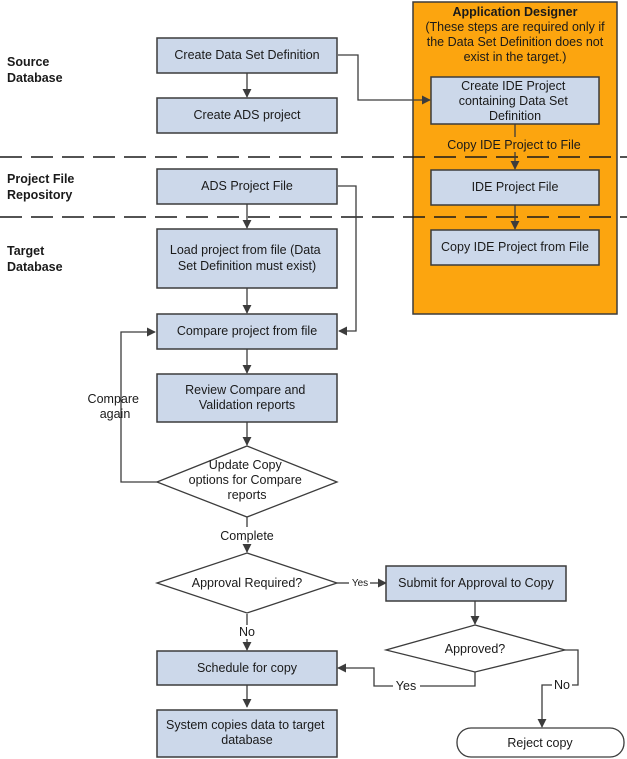 Image resolution: width=627 pixels, height=759 pixels. What do you see at coordinates (515, 247) in the screenshot?
I see `step-label: Copy IDE Project from File` at bounding box center [515, 247].